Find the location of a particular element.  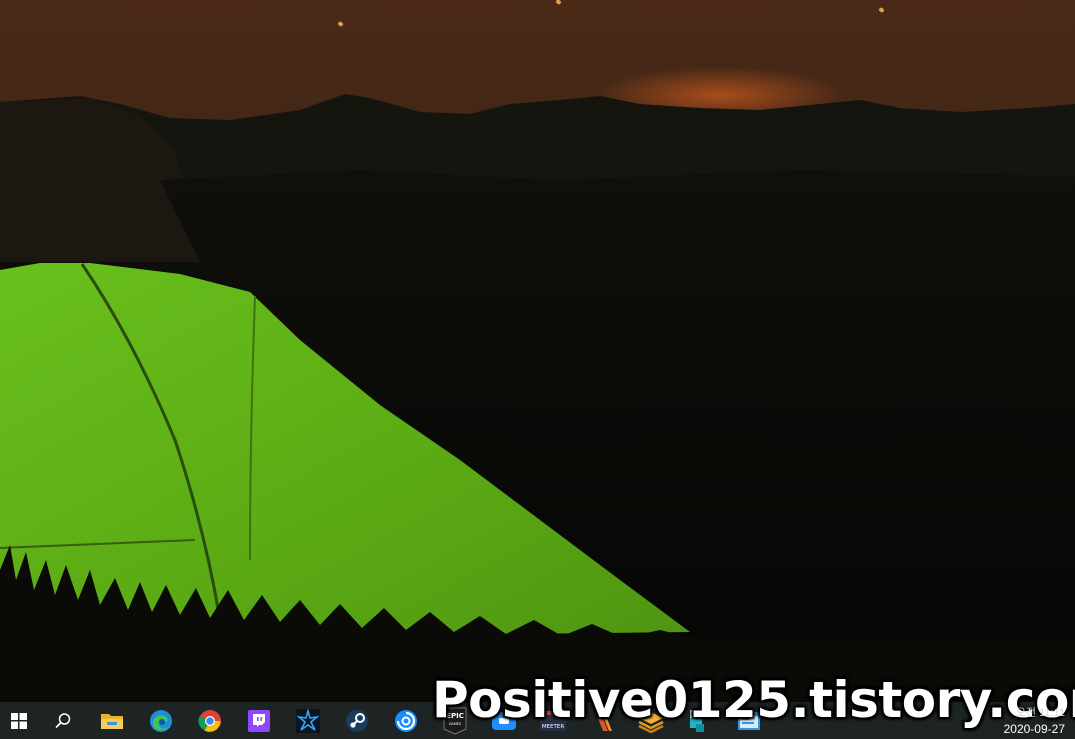

watermark-text: Positive0125.tistory.com is located at coordinates (753, 700).